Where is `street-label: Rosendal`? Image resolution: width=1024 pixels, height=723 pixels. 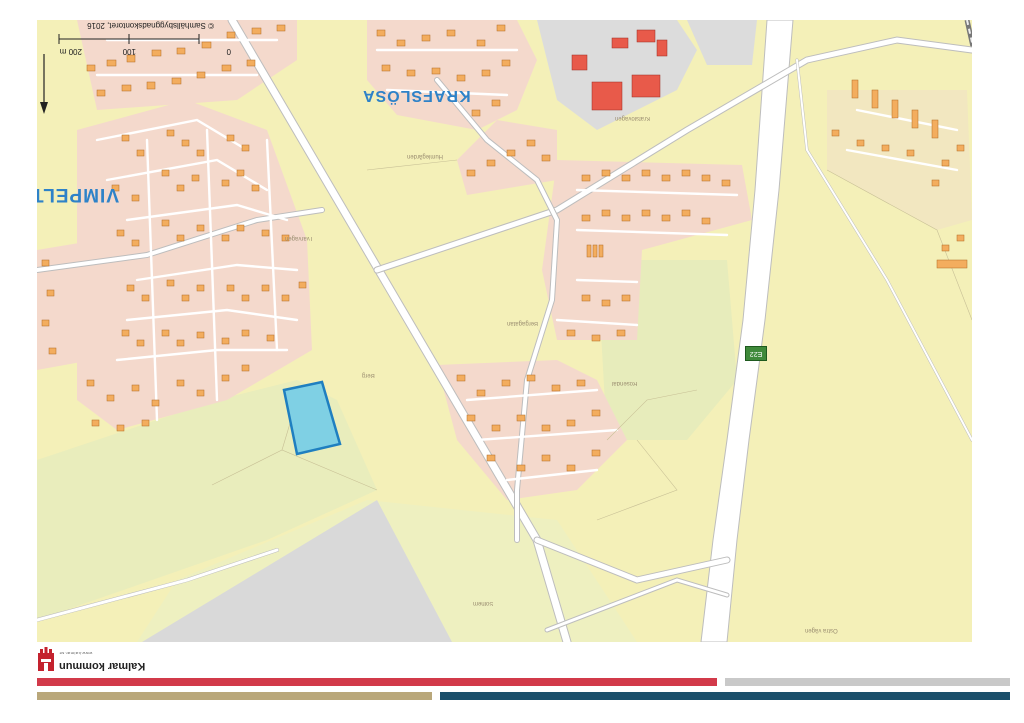
street-label: Rosendal is located at coordinates (625, 383).